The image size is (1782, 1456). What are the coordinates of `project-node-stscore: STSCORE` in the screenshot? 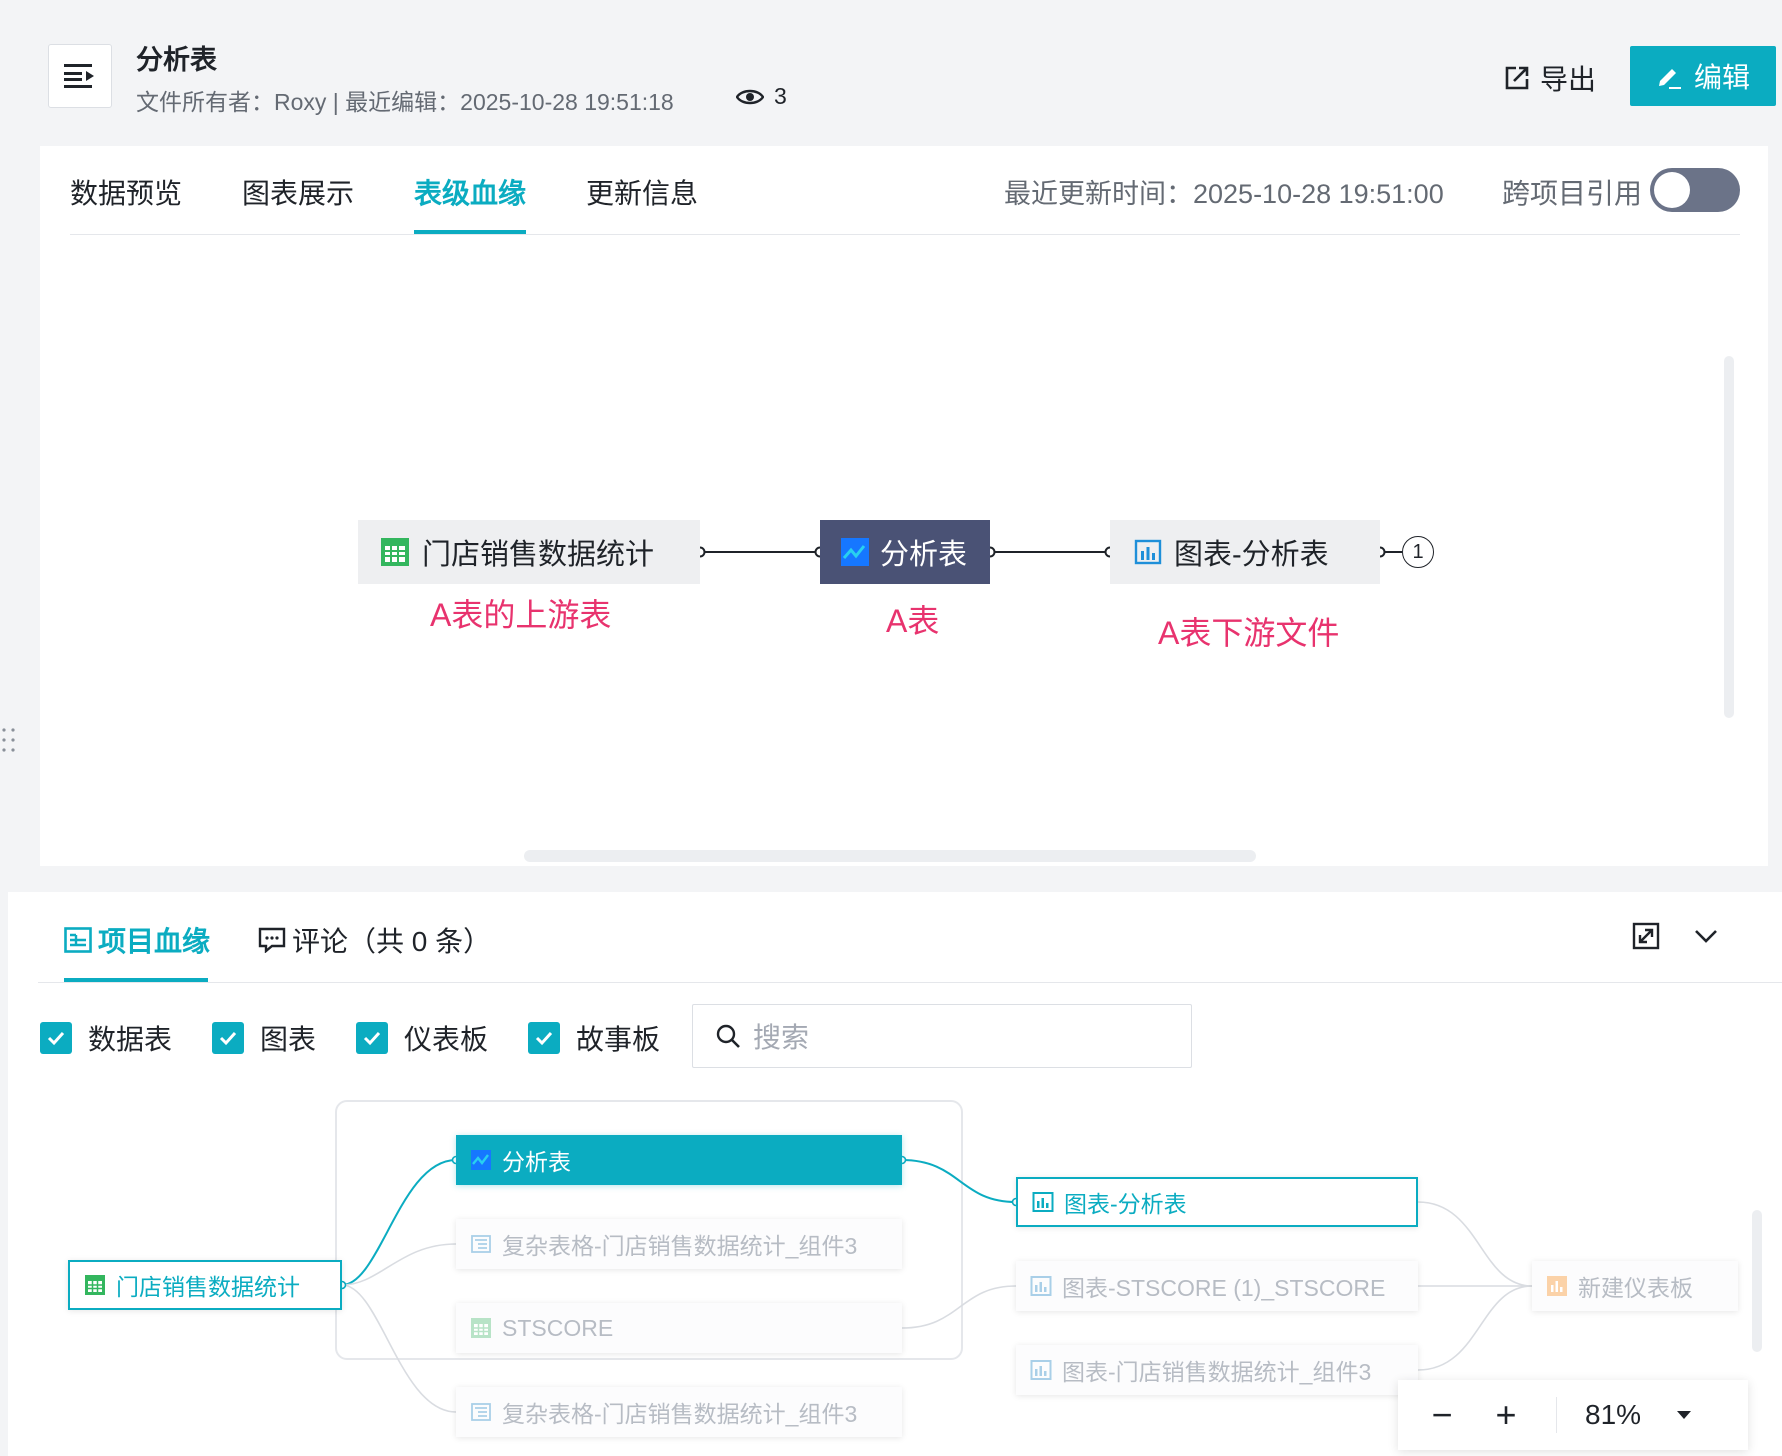 It's located at (679, 1328).